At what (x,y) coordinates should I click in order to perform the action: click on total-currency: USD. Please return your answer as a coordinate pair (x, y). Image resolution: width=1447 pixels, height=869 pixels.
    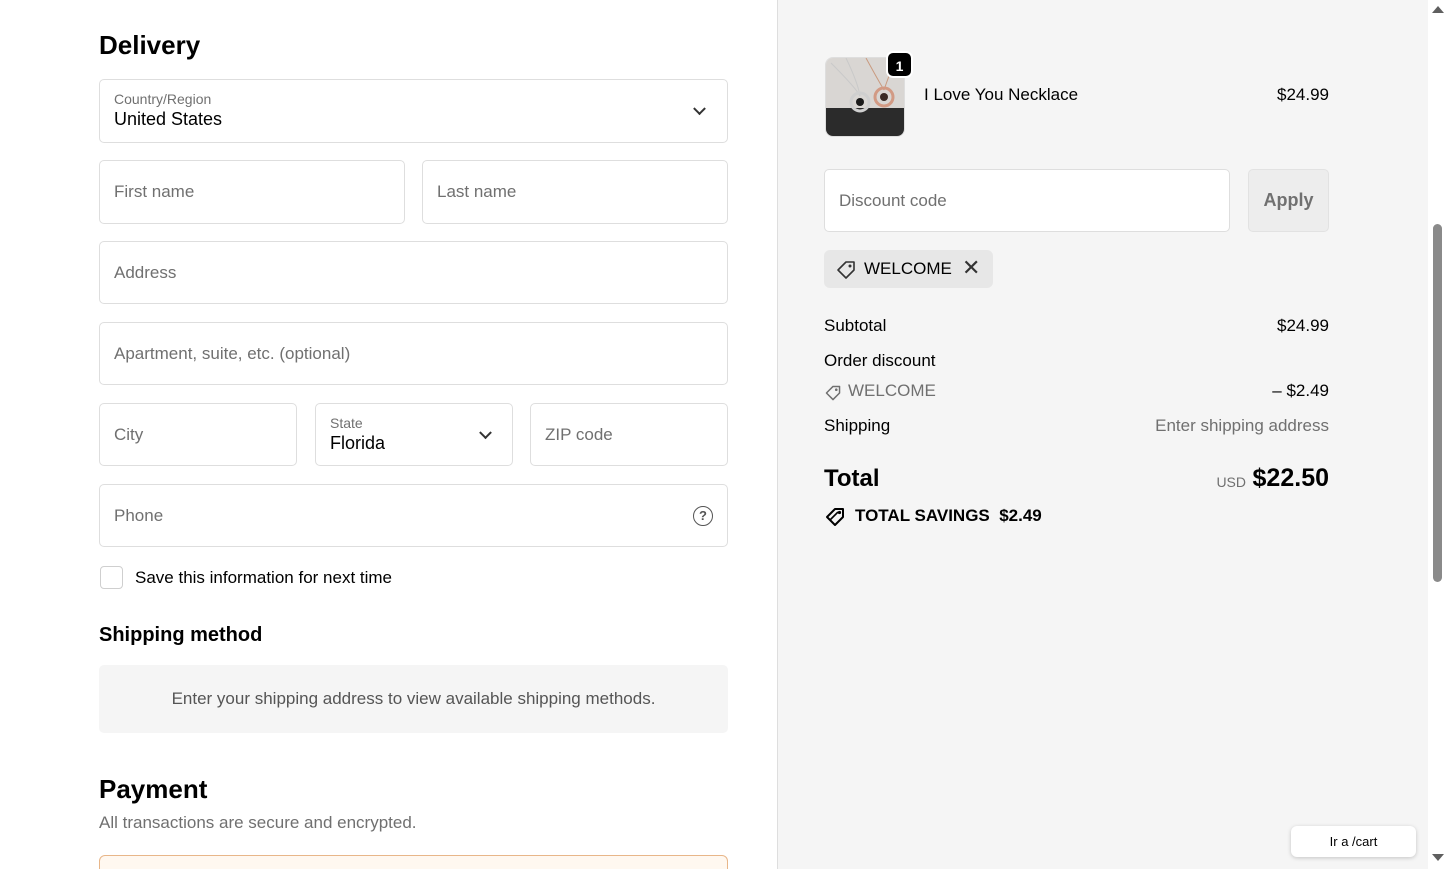
    Looking at the image, I should click on (1231, 482).